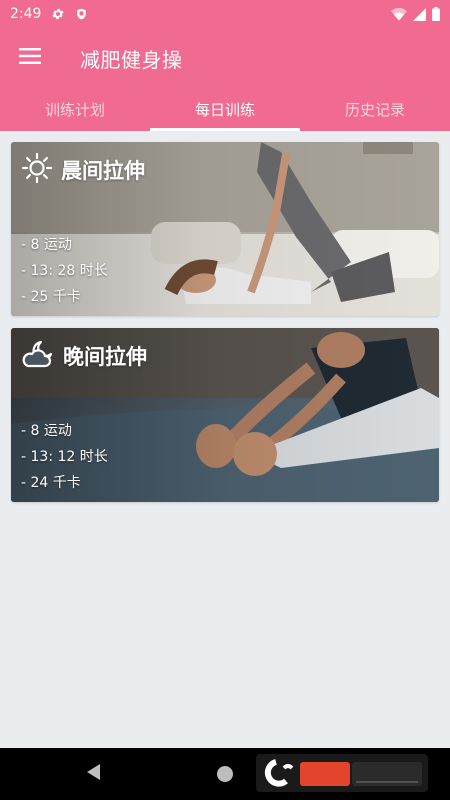  Describe the element at coordinates (58, 14) in the screenshot. I see `gear-icon` at that location.